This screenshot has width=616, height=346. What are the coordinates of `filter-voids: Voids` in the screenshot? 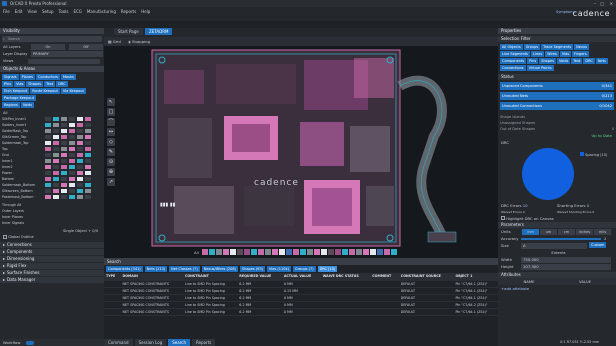 It's located at (564, 61).